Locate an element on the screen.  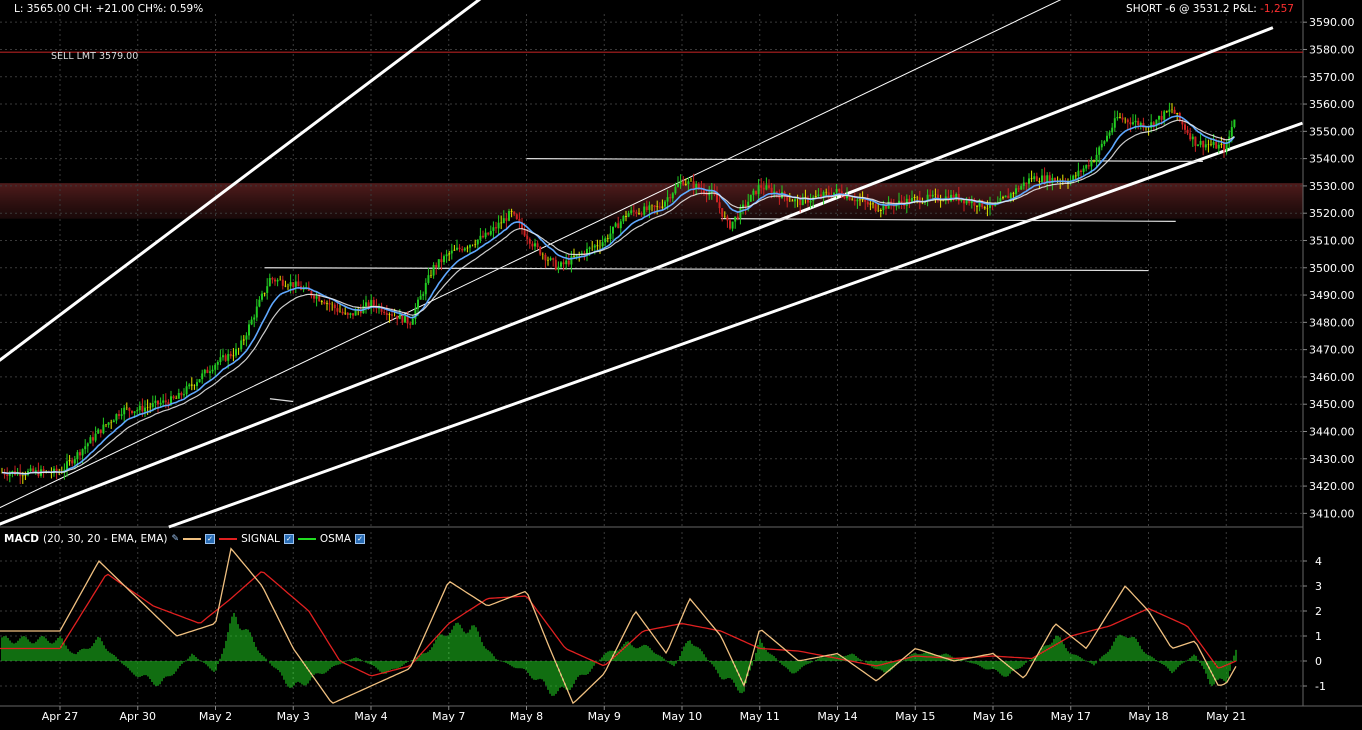
time-tick-label: May 15 is located at coordinates (915, 716).